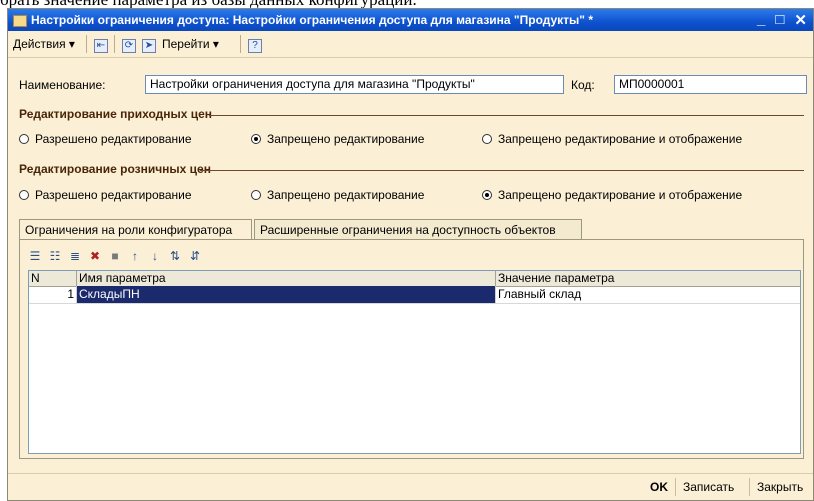 This screenshot has height=501, width=814. I want to click on param-value-cell: Главный склад, so click(648, 294).